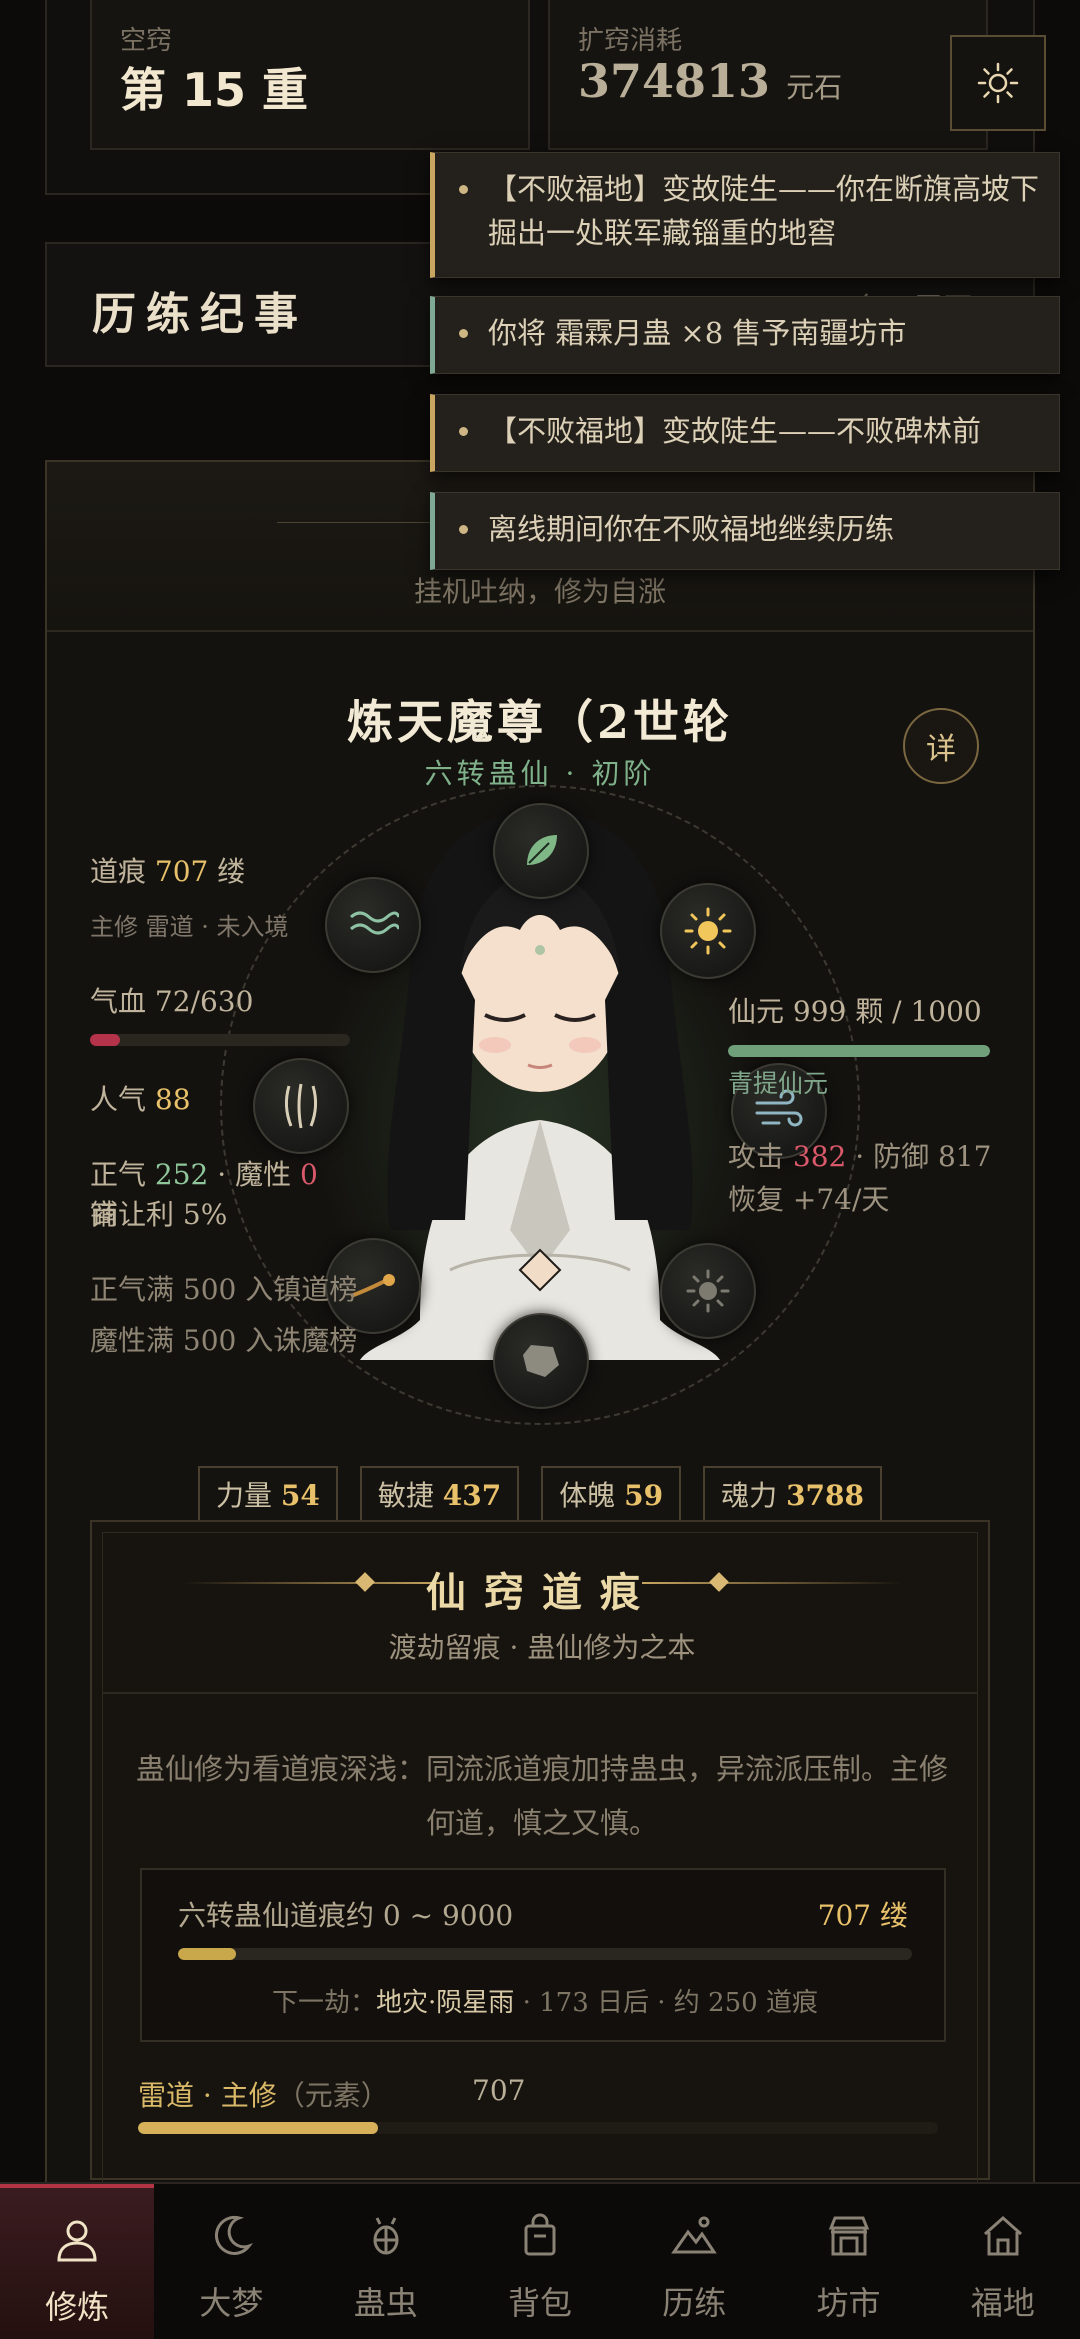 Image resolution: width=1080 pixels, height=2339 pixels. Describe the element at coordinates (1002, 2235) in the screenshot. I see `home-icon` at that location.